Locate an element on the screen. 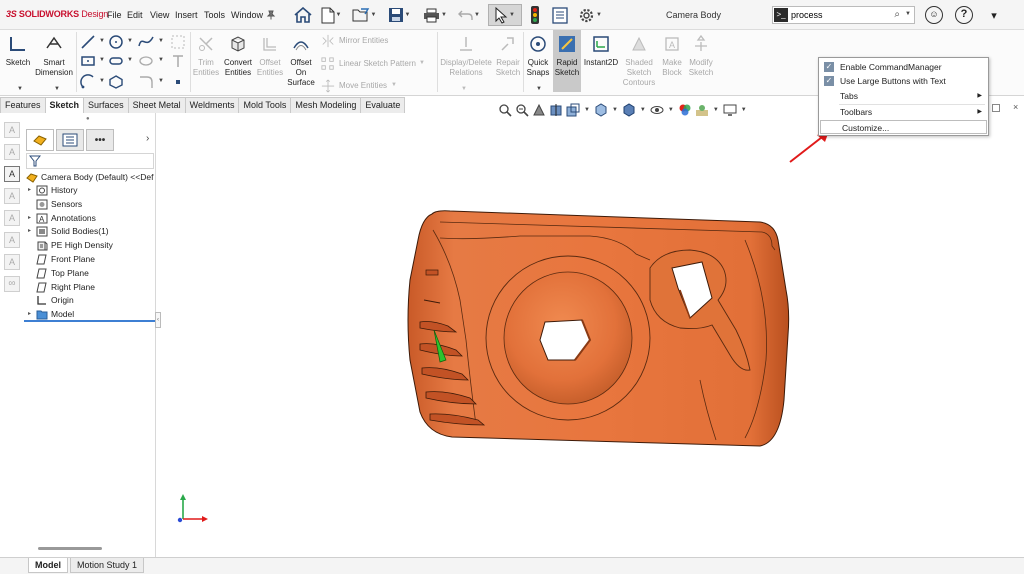  hide-show-items-icon is located at coordinates (657, 110).